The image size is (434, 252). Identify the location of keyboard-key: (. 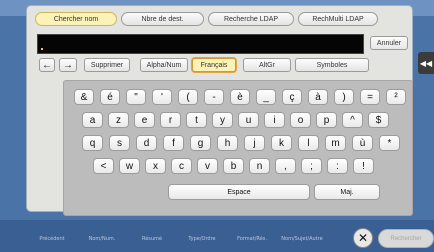
(188, 97).